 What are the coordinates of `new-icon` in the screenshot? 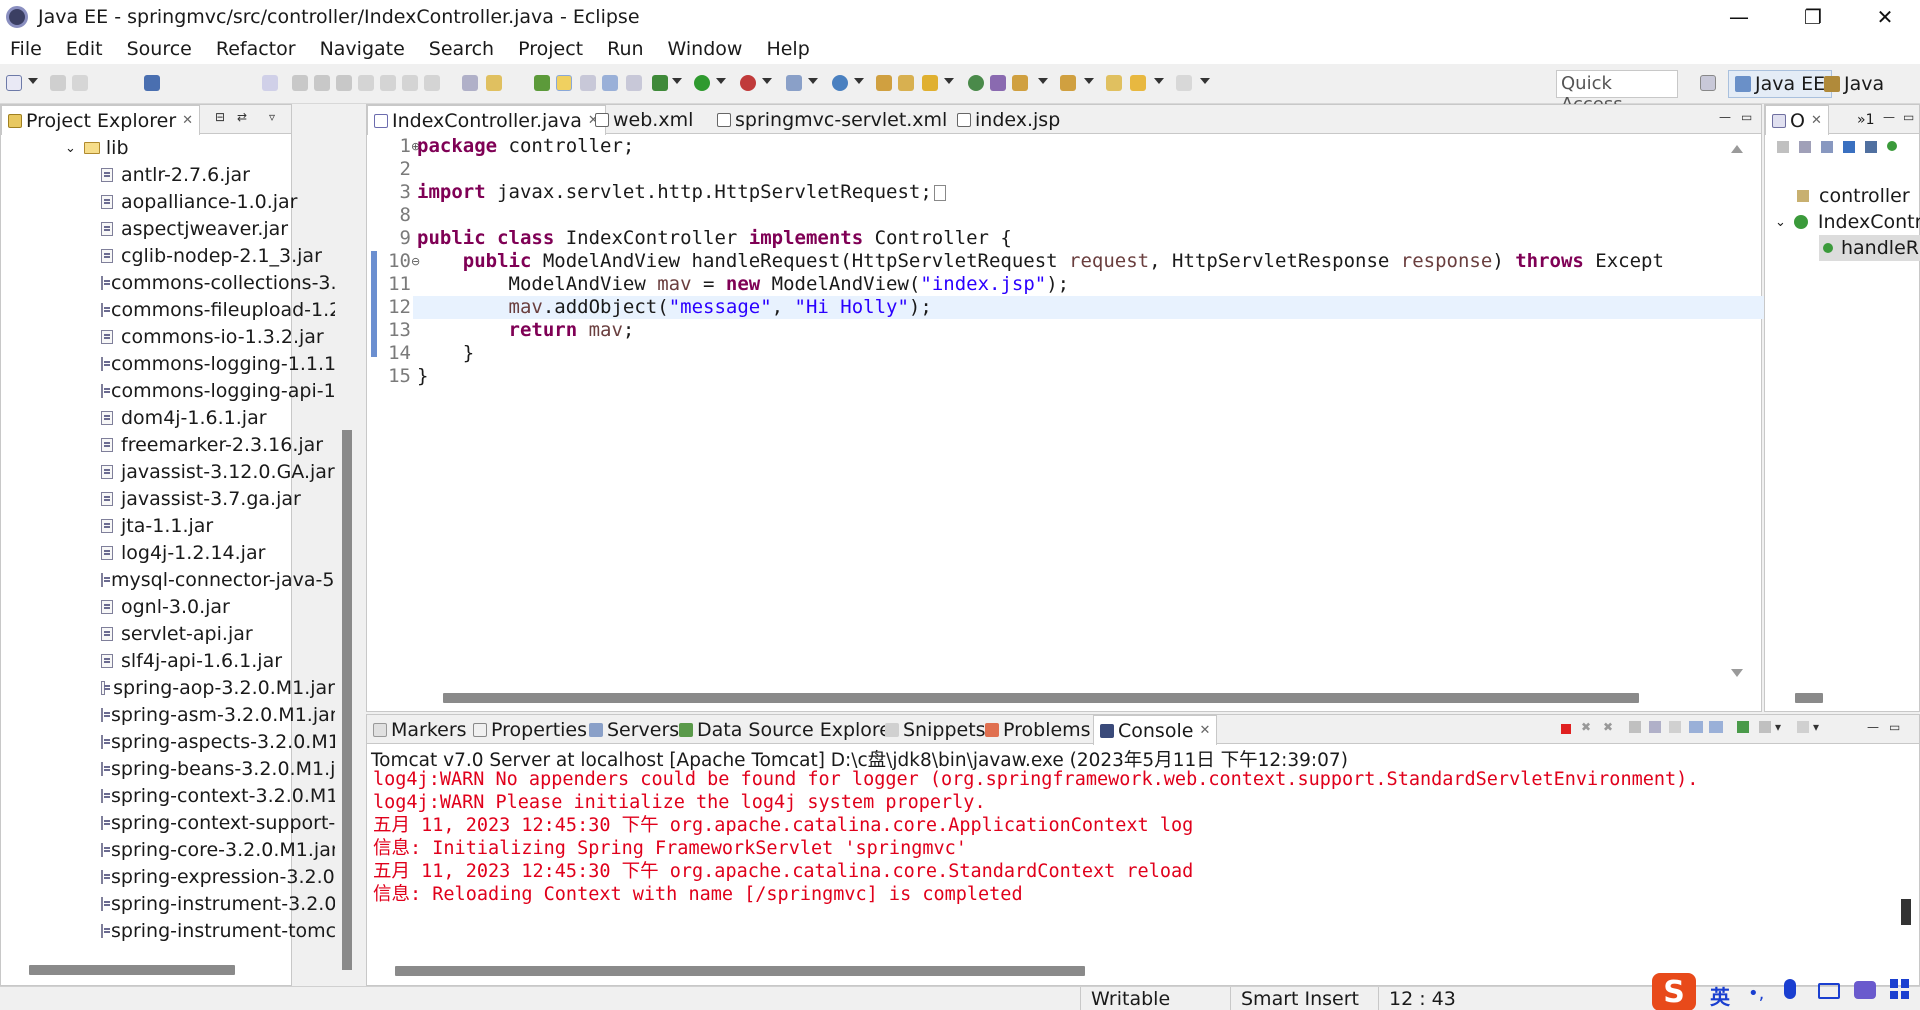 It's located at (14, 83).